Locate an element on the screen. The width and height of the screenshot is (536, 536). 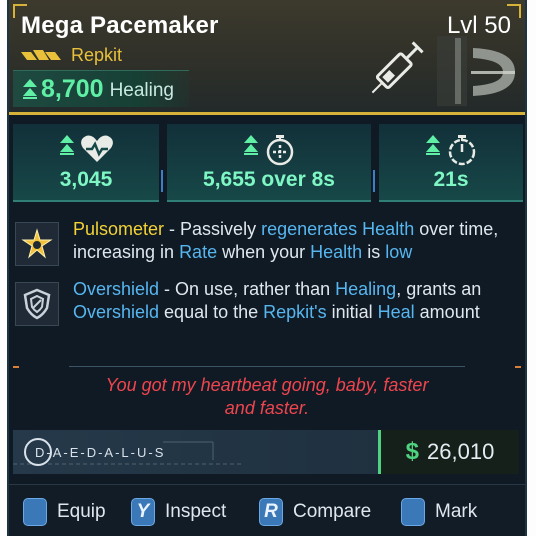
perk-text-segment: is is located at coordinates (374, 252).